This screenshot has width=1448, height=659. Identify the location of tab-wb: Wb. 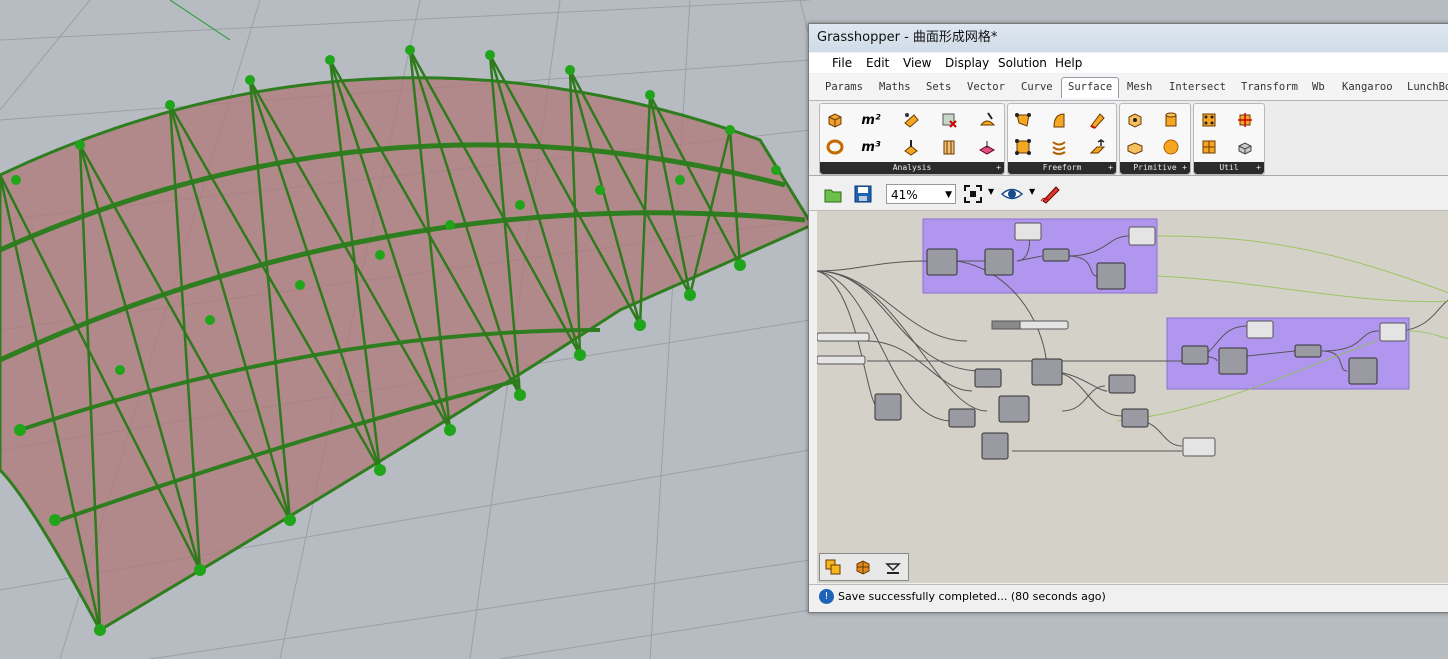
(1318, 87).